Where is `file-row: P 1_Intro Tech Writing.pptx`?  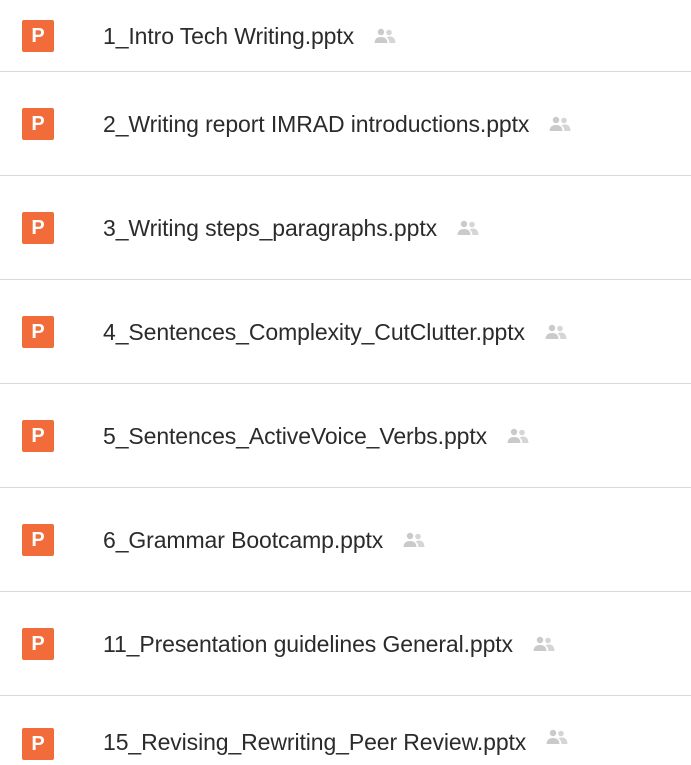
file-row: P 1_Intro Tech Writing.pptx is located at coordinates (345, 36).